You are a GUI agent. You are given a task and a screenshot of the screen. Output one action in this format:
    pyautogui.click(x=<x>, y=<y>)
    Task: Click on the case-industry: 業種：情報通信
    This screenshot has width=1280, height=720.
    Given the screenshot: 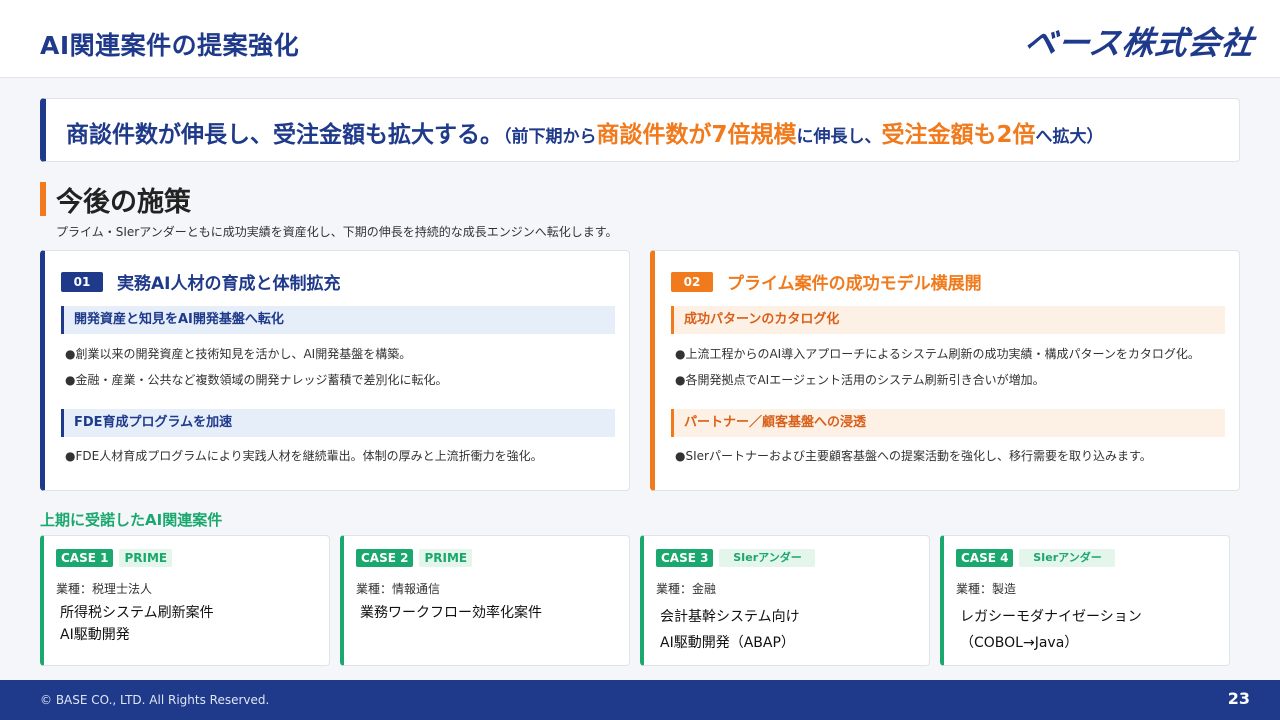 What is the action you would take?
    pyautogui.click(x=398, y=589)
    